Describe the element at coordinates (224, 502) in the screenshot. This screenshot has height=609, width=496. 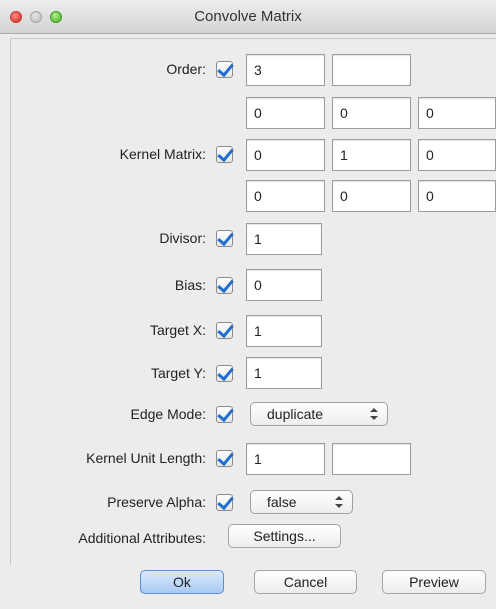
I see `preserve-alpha-checkbox` at that location.